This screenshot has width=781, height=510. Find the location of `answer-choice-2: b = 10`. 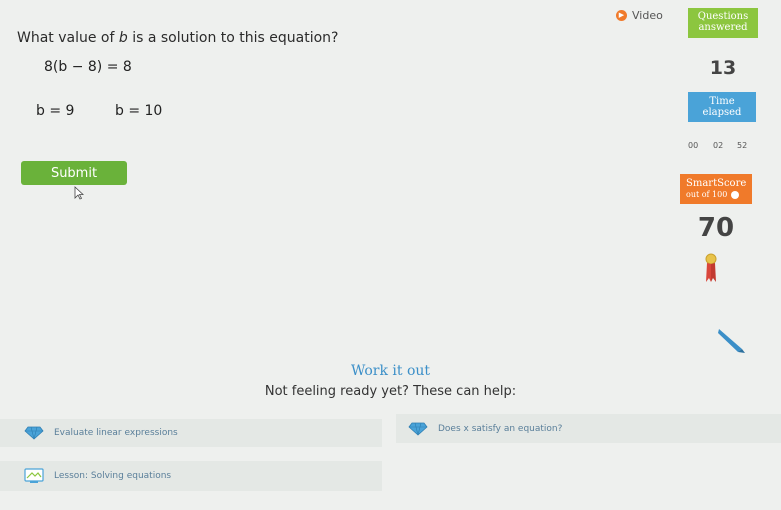

answer-choice-2: b = 10 is located at coordinates (138, 111).